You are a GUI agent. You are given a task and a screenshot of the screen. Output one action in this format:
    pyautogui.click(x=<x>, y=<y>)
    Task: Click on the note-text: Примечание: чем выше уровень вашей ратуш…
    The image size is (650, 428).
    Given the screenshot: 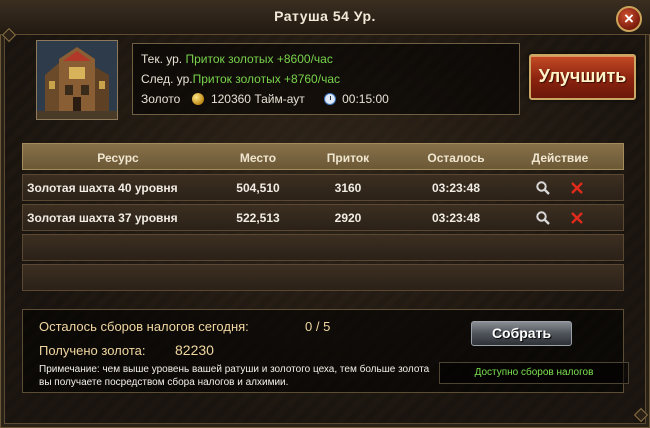 What is the action you would take?
    pyautogui.click(x=234, y=376)
    